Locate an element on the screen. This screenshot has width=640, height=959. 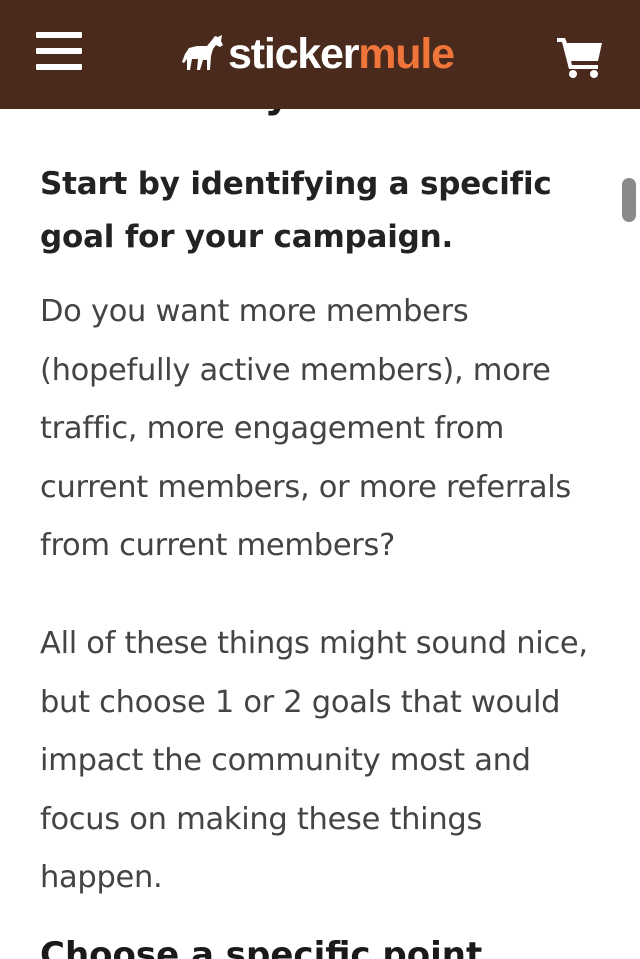
menu-bar-middle is located at coordinates (59, 51).